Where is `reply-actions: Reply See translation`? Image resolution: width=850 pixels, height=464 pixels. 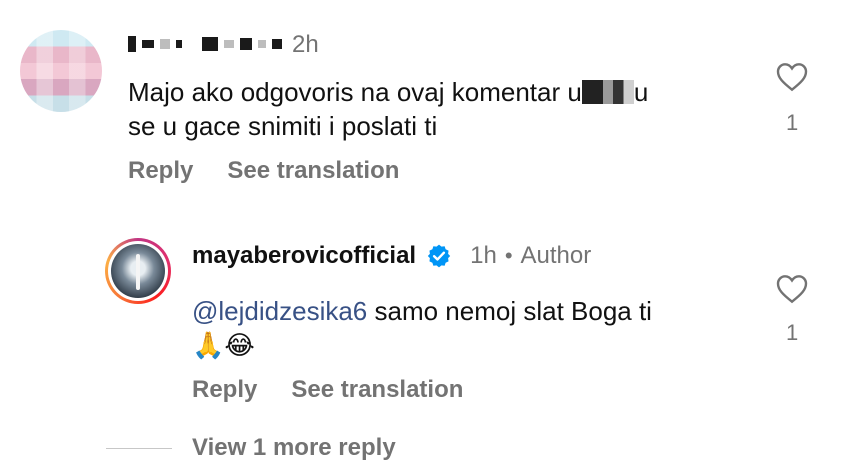 reply-actions: Reply See translation is located at coordinates (327, 390).